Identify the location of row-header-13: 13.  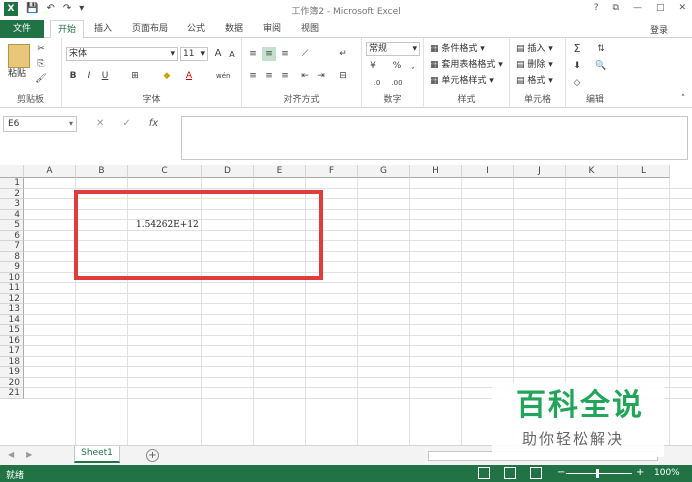
(12, 309).